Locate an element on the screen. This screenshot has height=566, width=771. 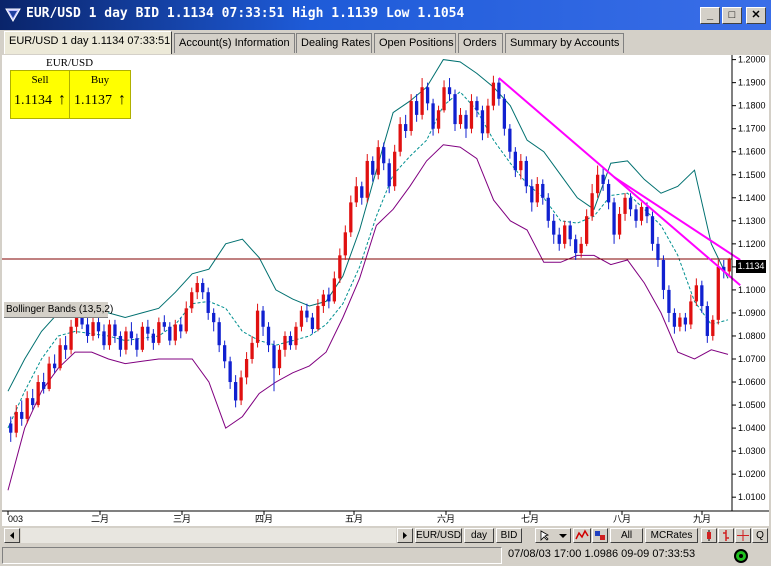
indicator-label: Bollinger Bands (13,5,2) is located at coordinates (58, 310).